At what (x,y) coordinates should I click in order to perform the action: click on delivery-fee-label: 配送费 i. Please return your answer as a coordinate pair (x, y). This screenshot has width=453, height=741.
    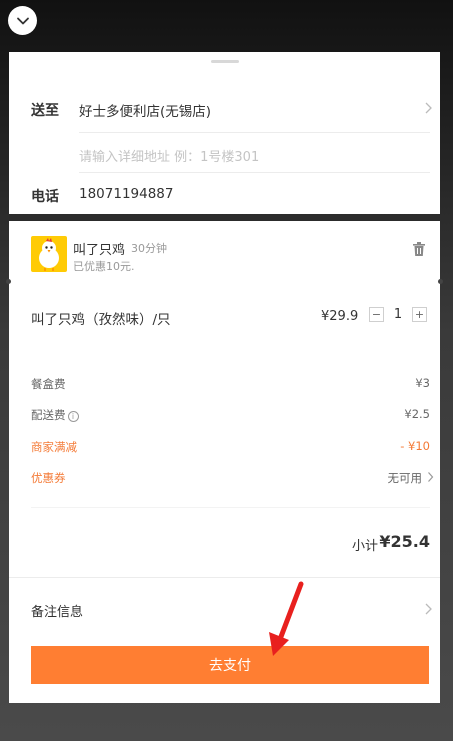
    Looking at the image, I should click on (55, 415).